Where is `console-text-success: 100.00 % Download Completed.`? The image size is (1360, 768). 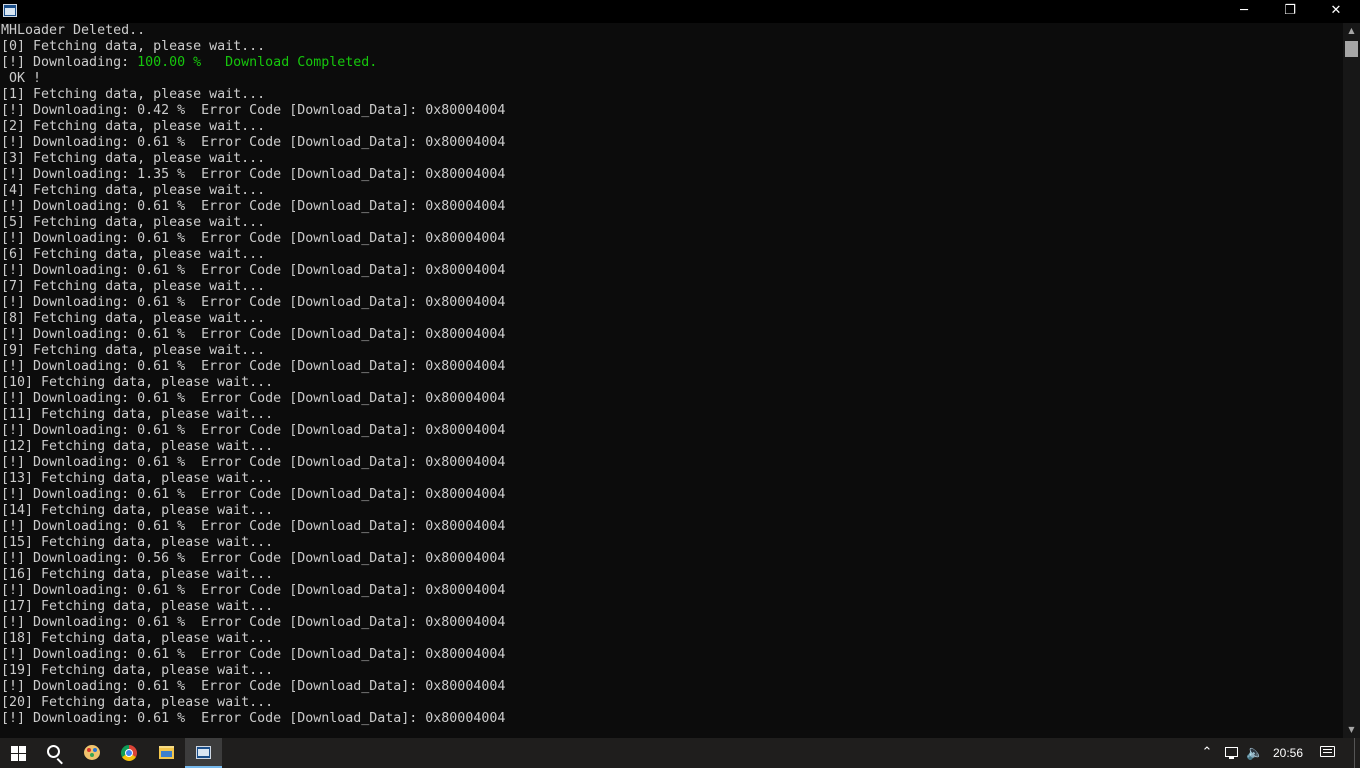
console-text-success: 100.00 % Download Completed. is located at coordinates (257, 62).